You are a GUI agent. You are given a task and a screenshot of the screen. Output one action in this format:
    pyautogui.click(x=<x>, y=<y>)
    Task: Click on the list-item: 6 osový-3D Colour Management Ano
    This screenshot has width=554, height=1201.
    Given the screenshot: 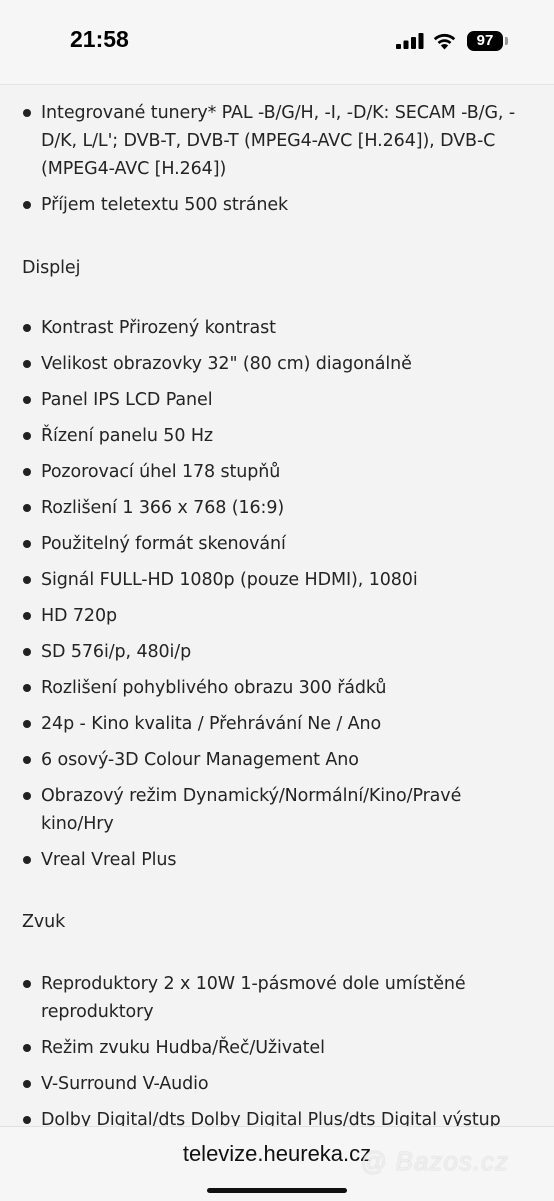 What is the action you would take?
    pyautogui.click(x=277, y=760)
    